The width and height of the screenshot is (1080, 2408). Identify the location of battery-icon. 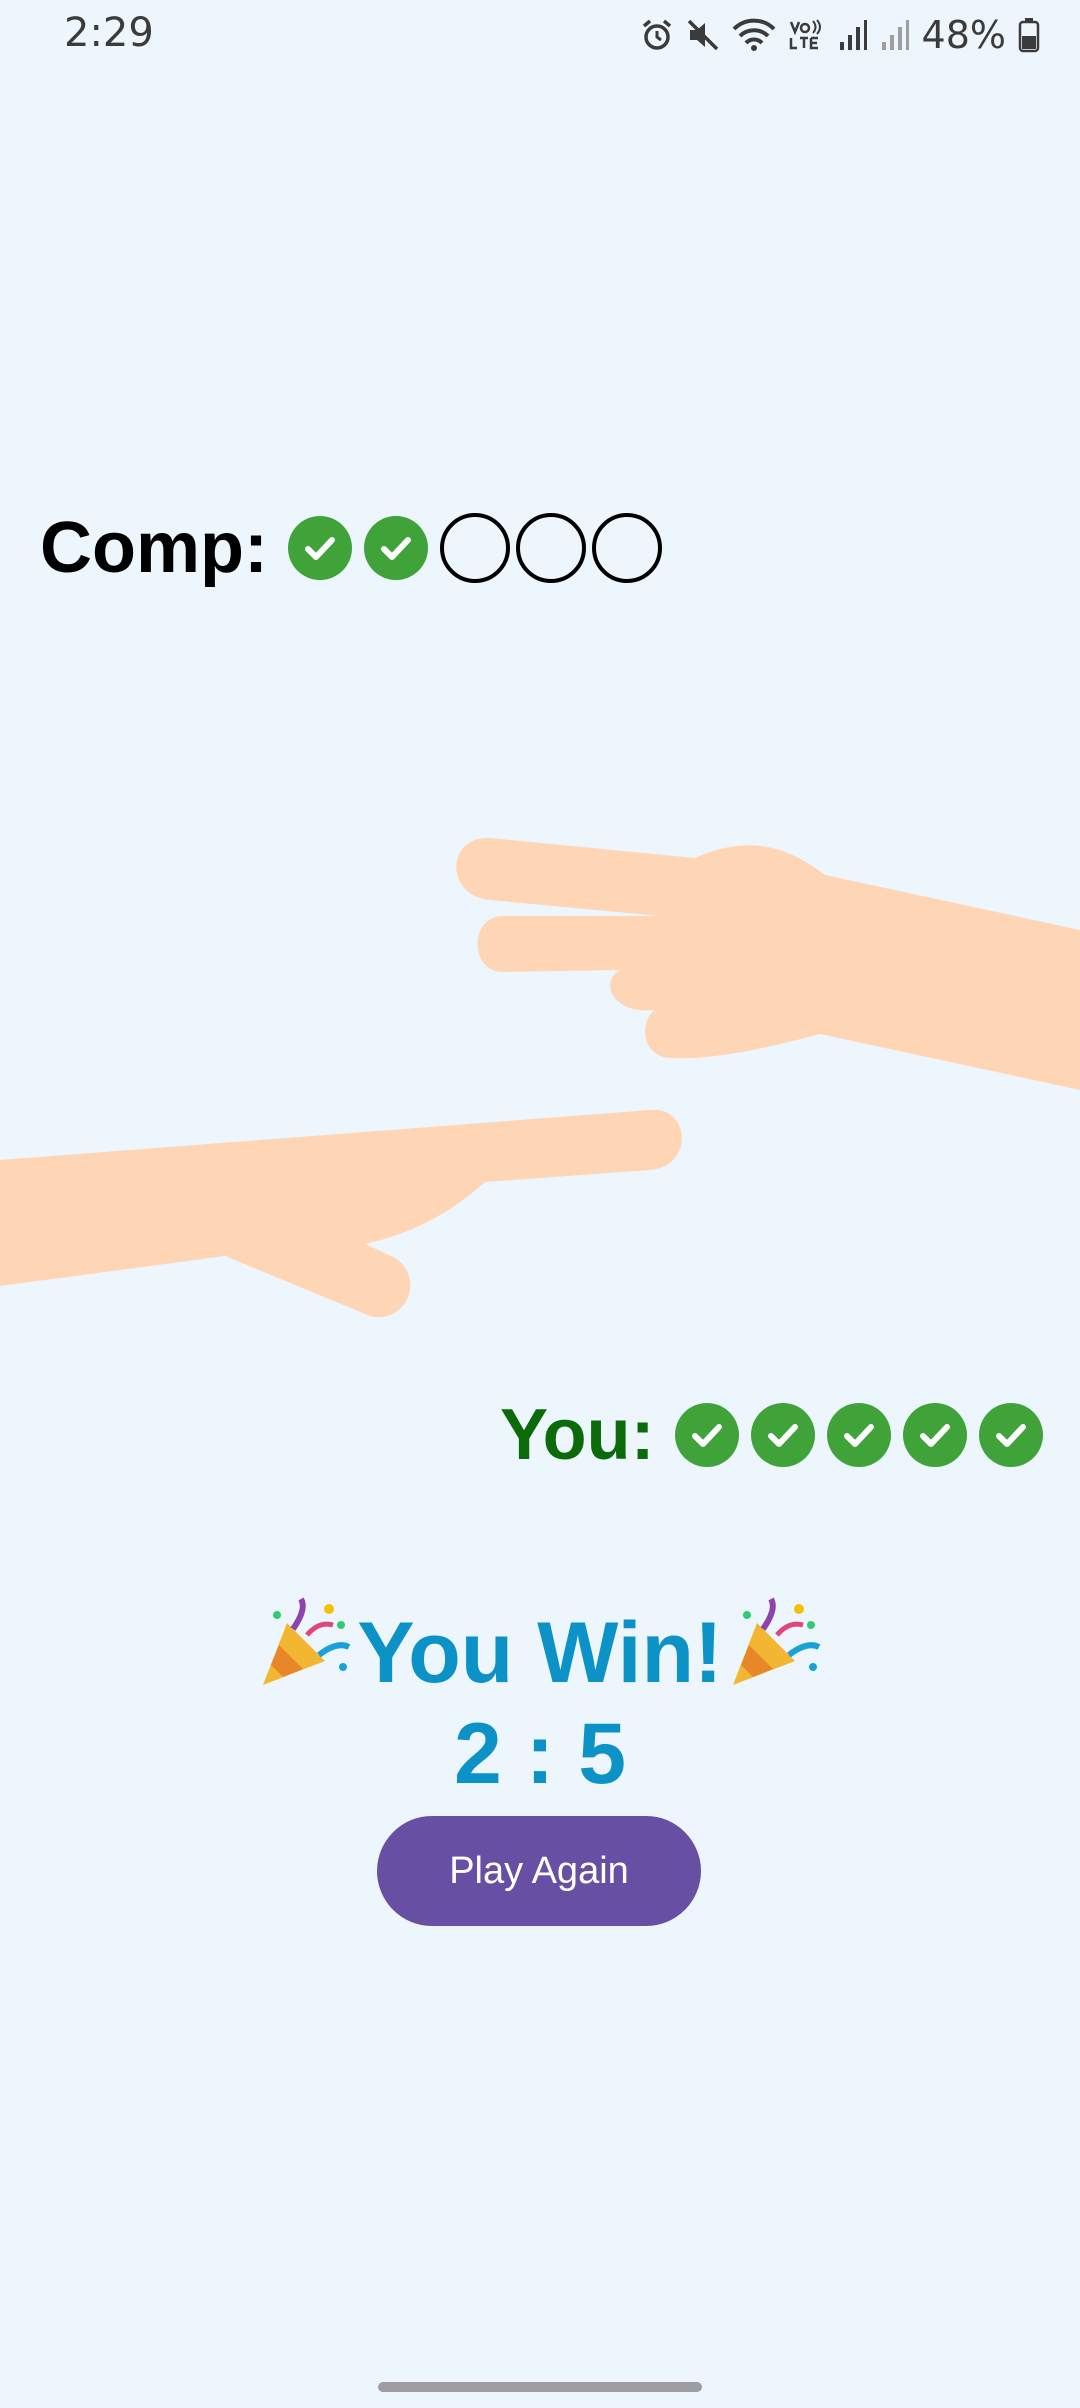
(1029, 35).